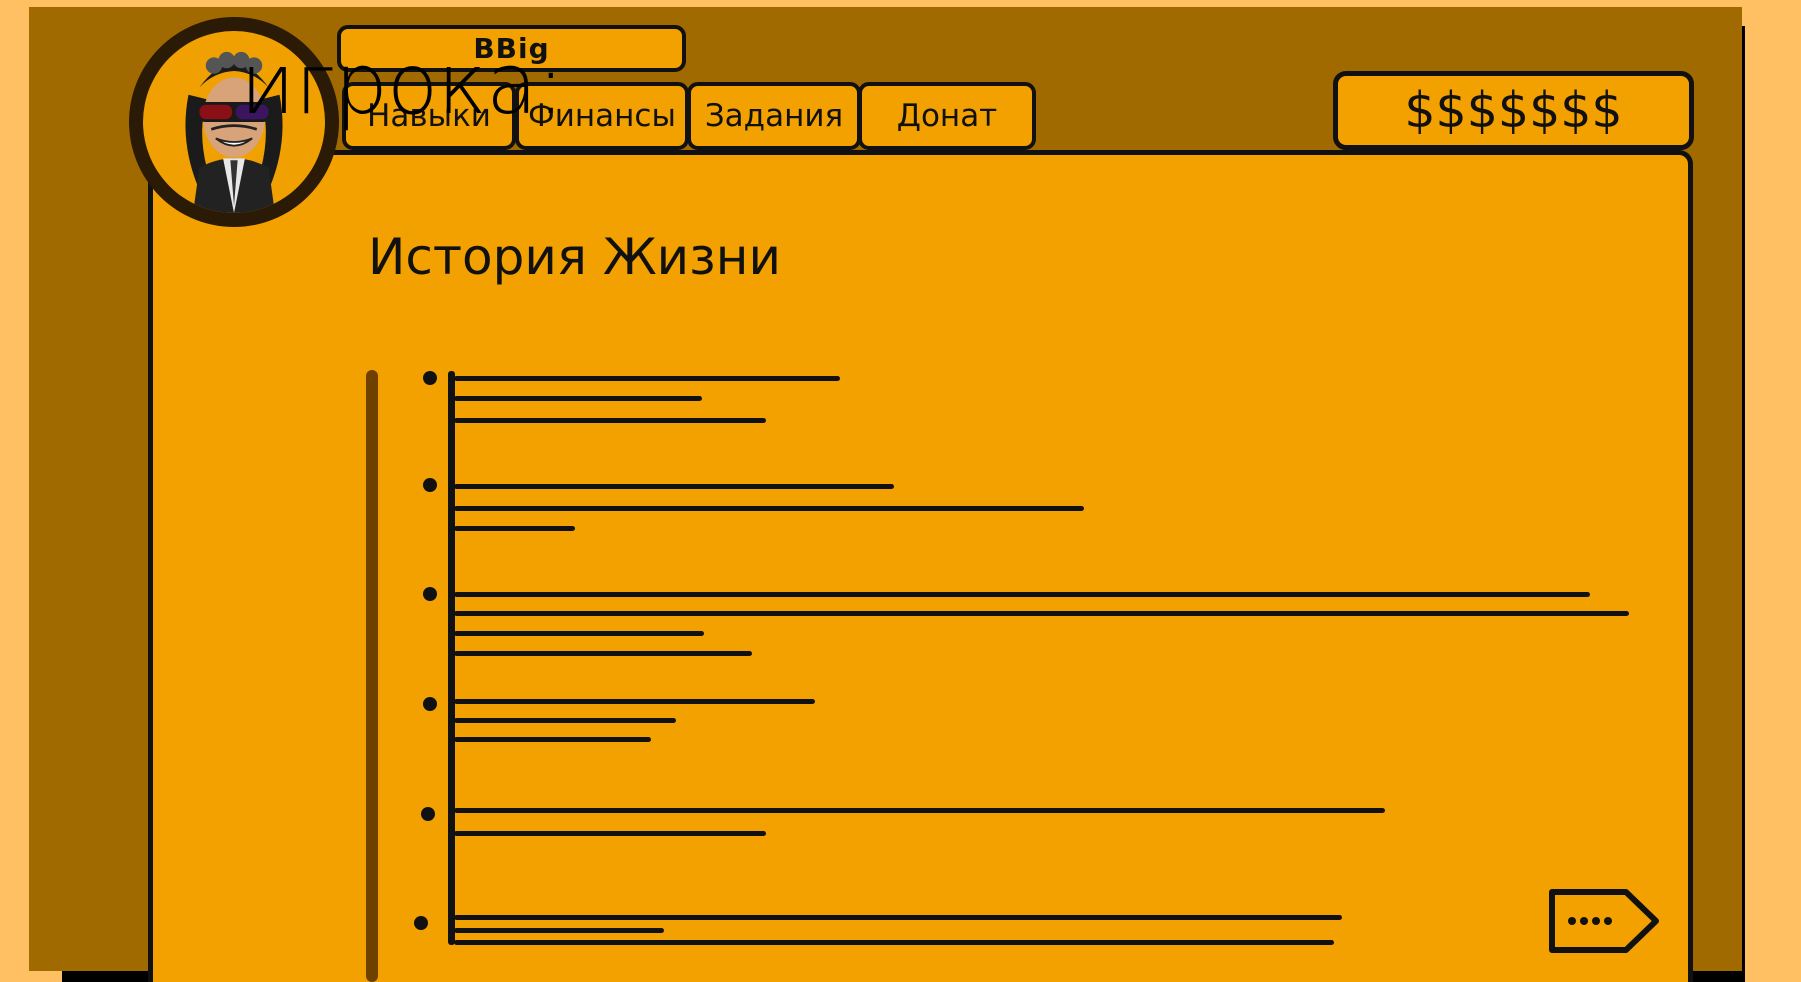  I want to click on balance-display: $$$$$$$, so click(1513, 110).